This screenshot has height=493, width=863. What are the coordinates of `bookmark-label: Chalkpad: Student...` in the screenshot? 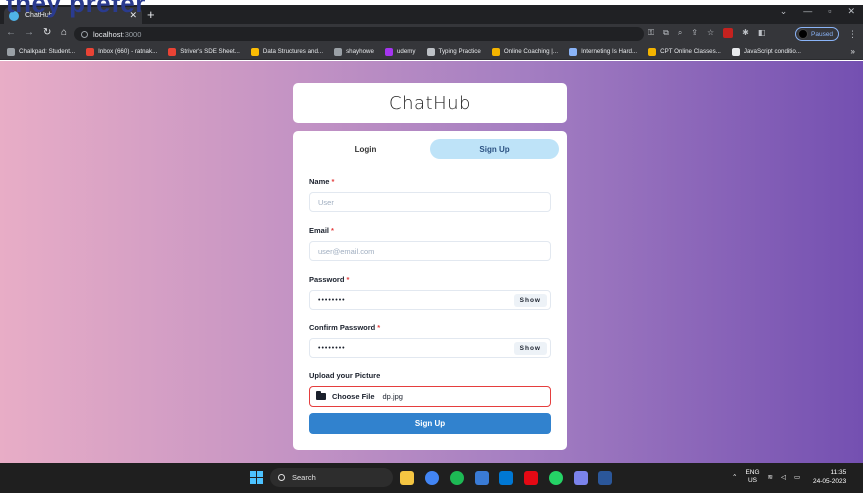 It's located at (47, 51).